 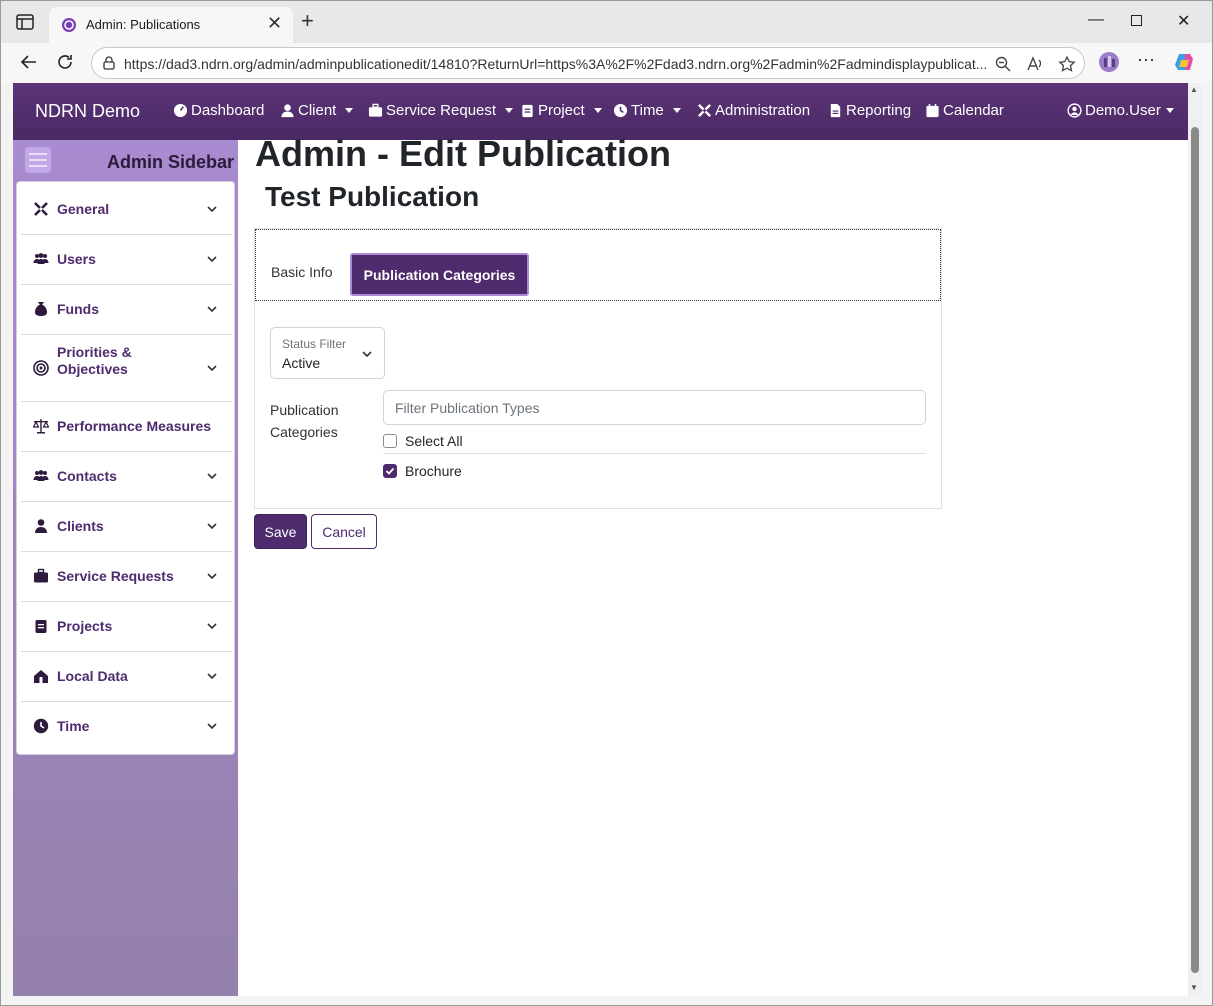 I want to click on checkmark-icon, so click(x=390, y=471).